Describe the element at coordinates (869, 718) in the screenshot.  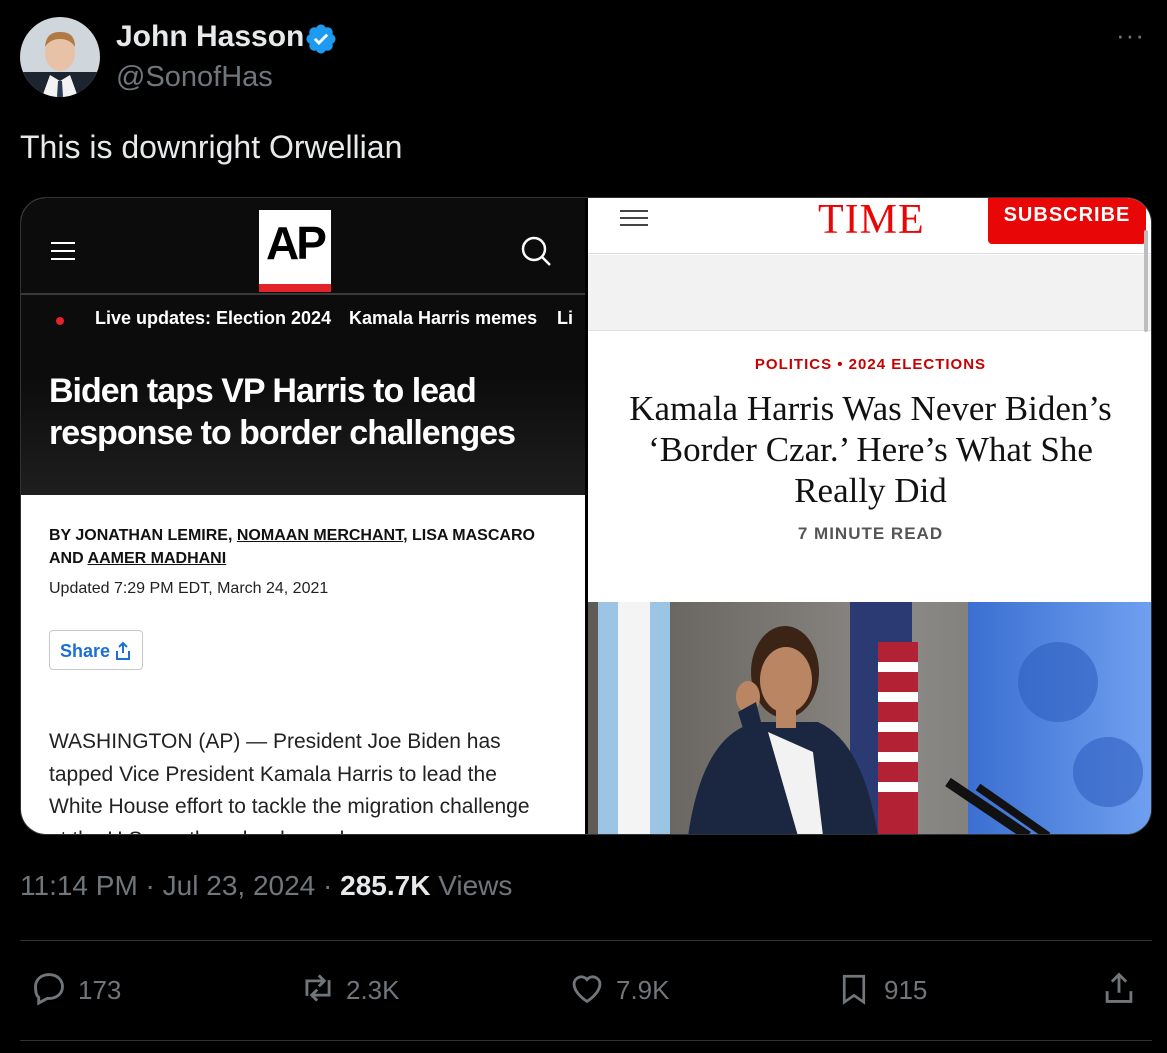
I see `article-photo` at that location.